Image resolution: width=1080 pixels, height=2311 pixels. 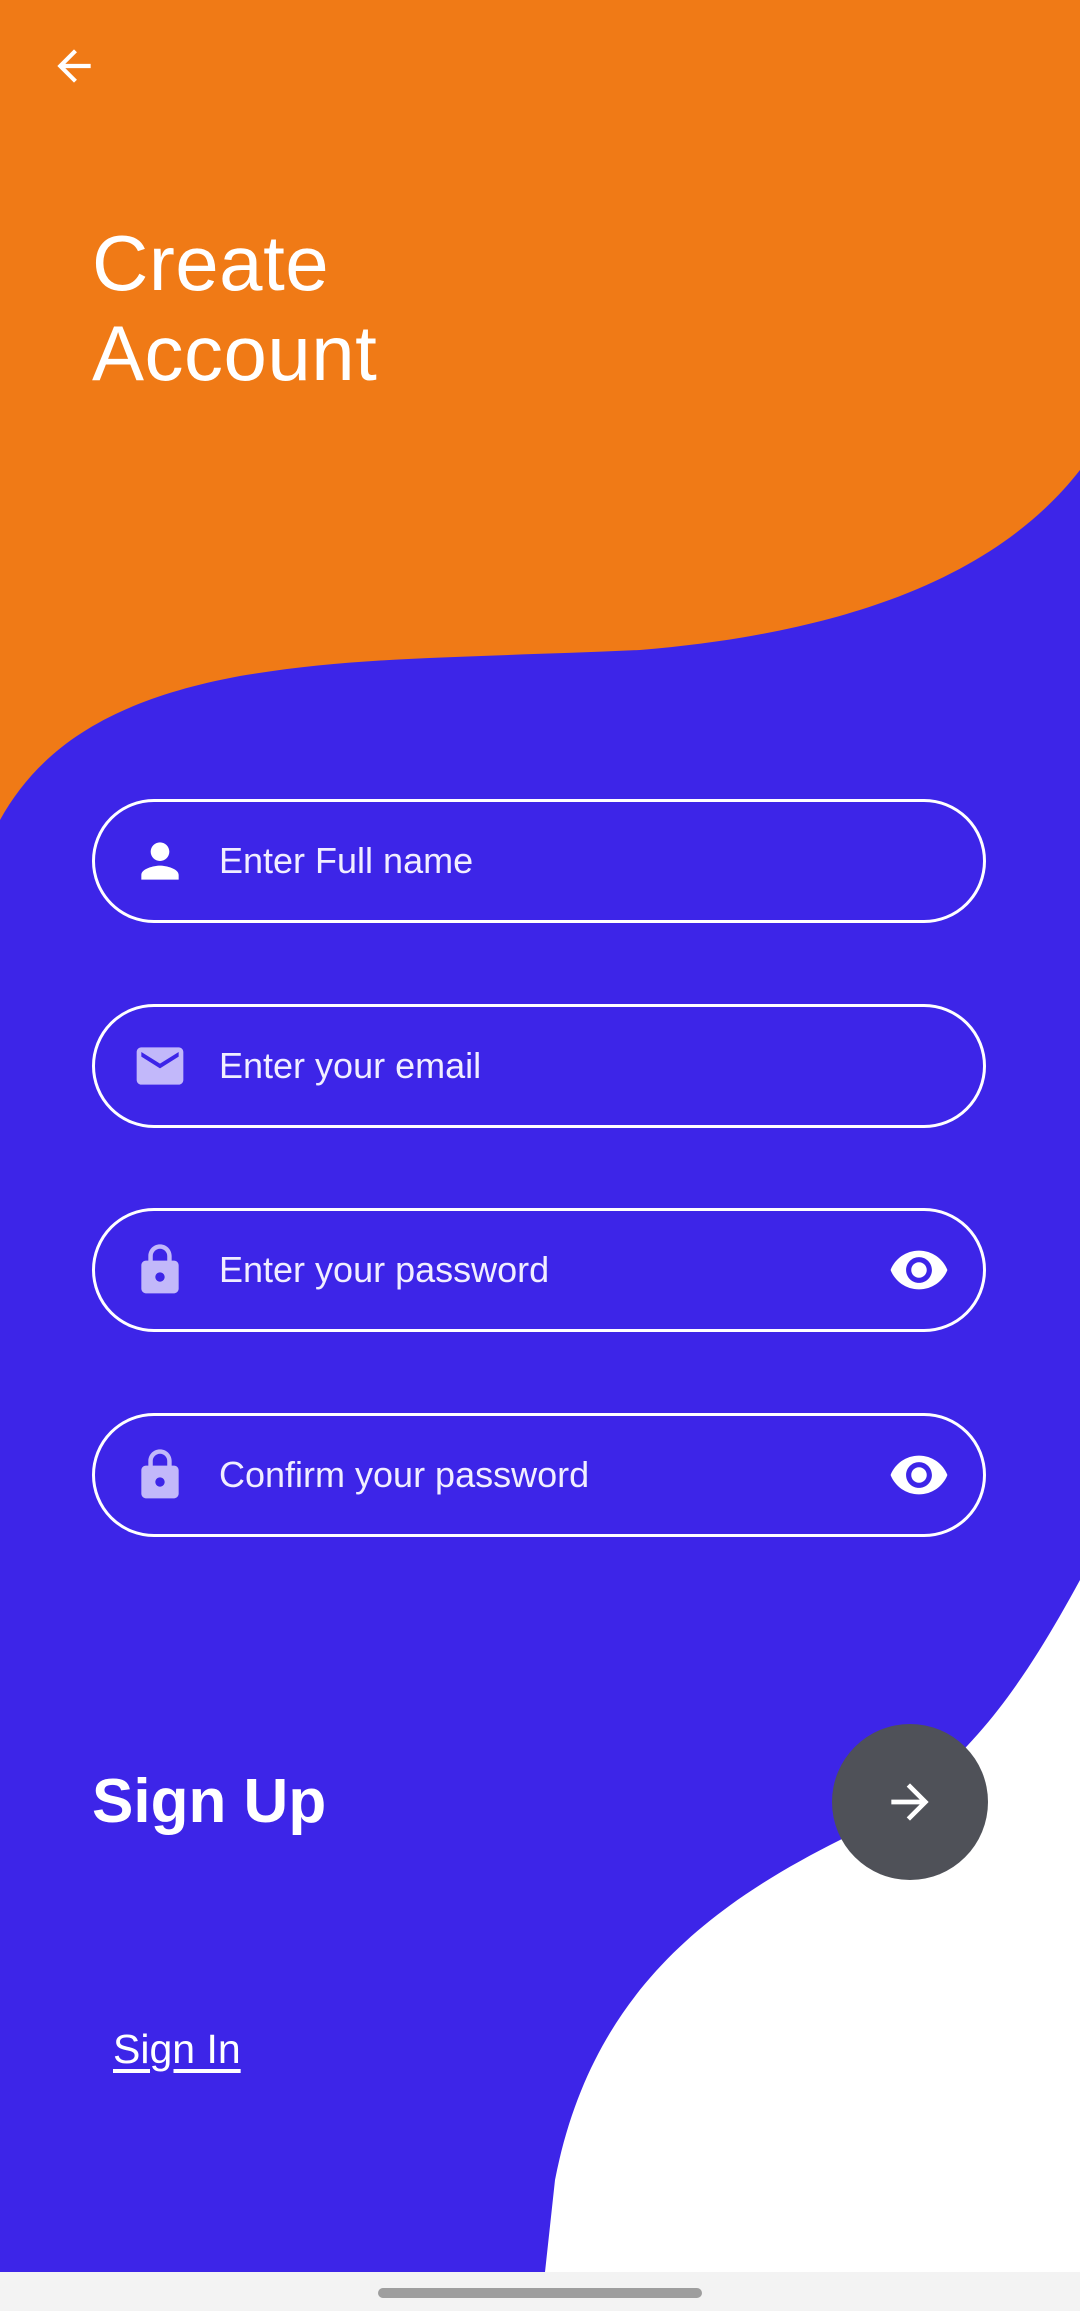 I want to click on email-input, so click(x=499, y=1066).